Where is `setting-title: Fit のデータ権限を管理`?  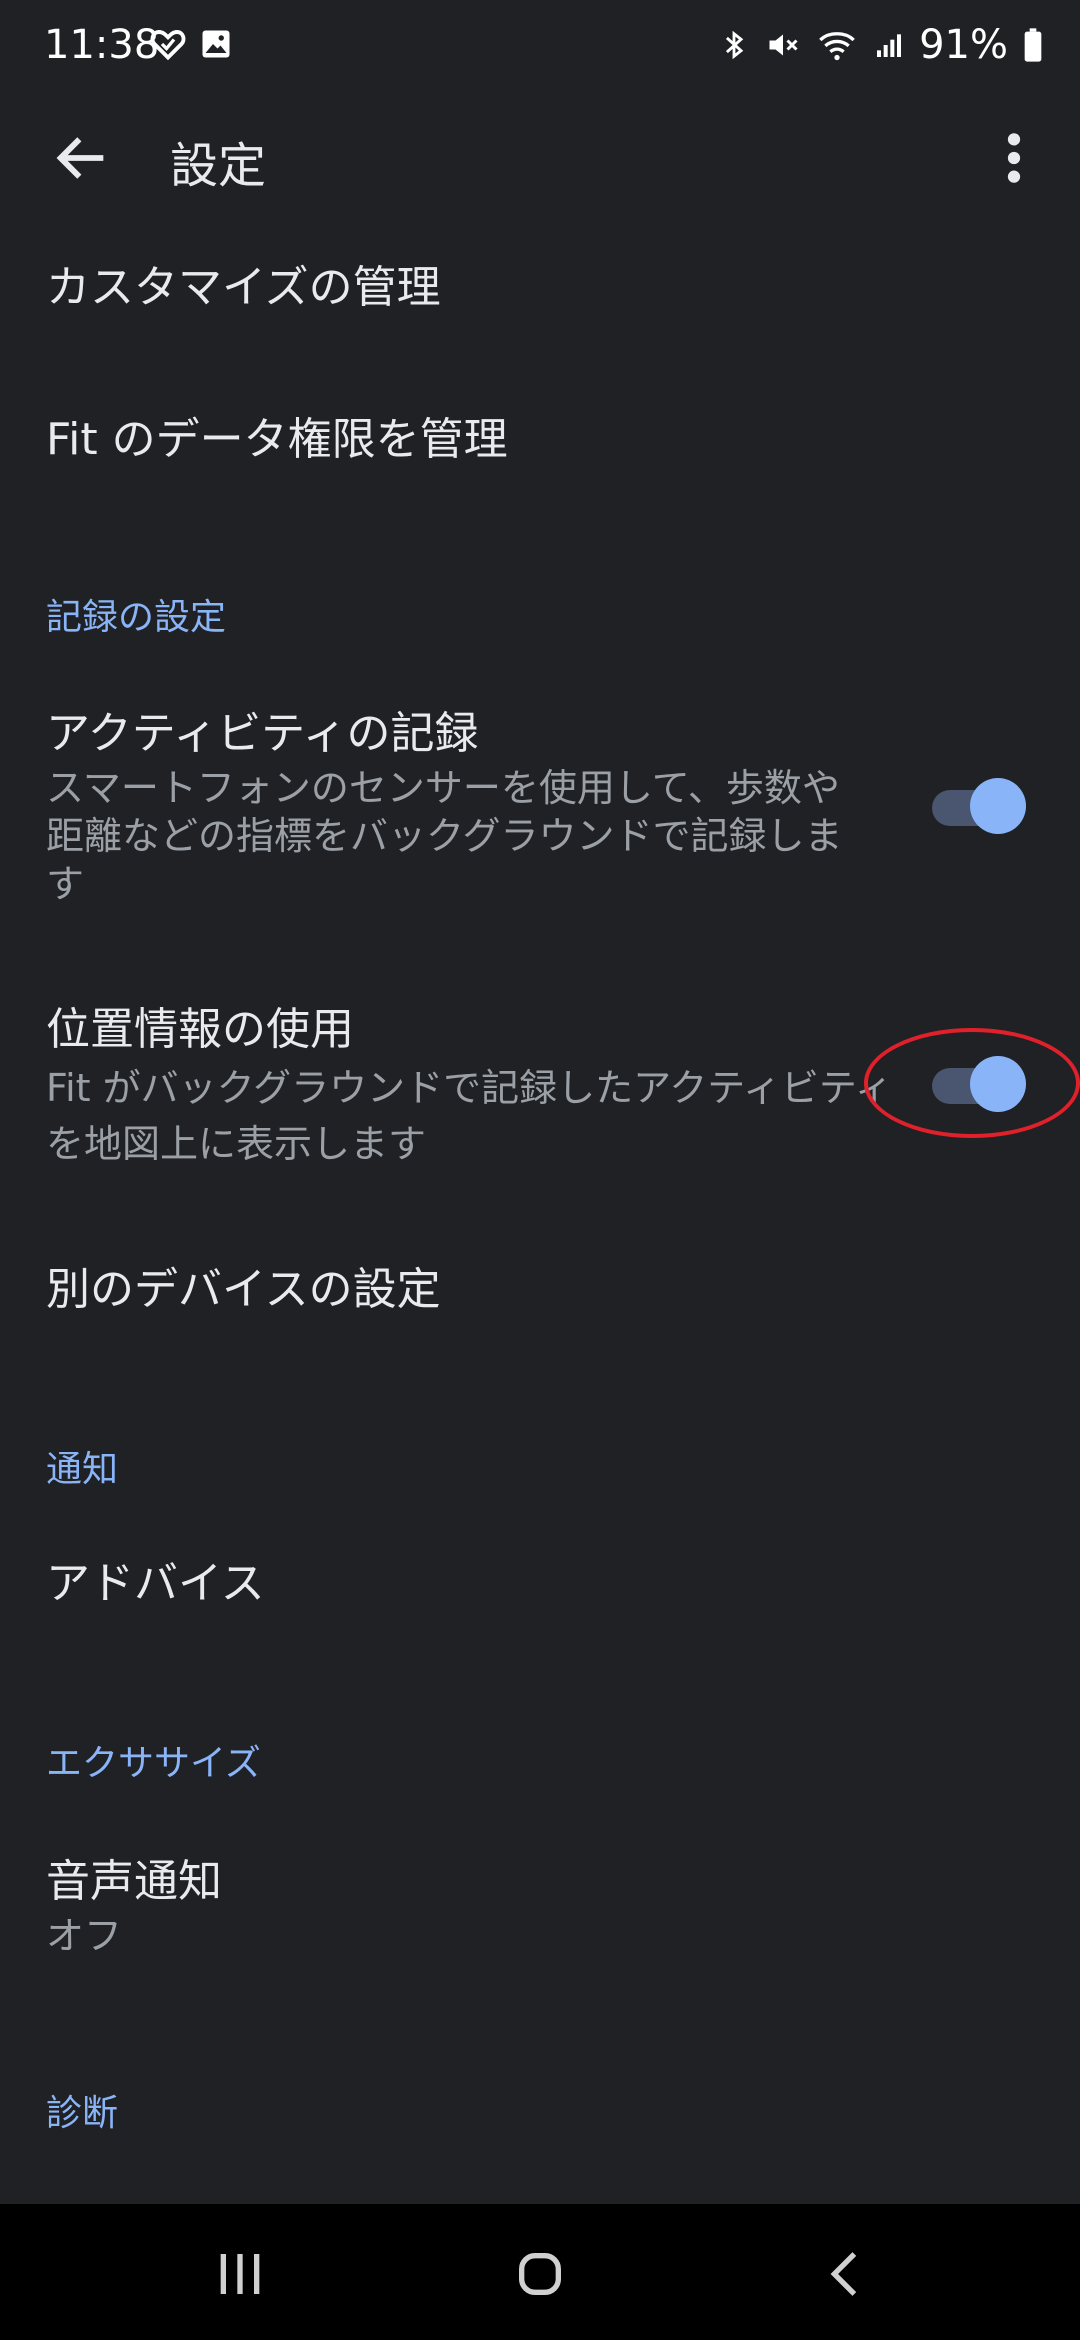 setting-title: Fit のデータ権限を管理 is located at coordinates (277, 439).